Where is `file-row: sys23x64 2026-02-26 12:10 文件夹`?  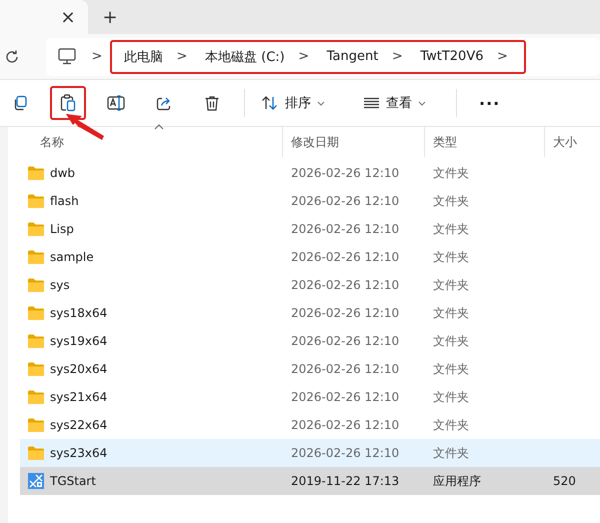 file-row: sys23x64 2026-02-26 12:10 文件夹 is located at coordinates (310, 453).